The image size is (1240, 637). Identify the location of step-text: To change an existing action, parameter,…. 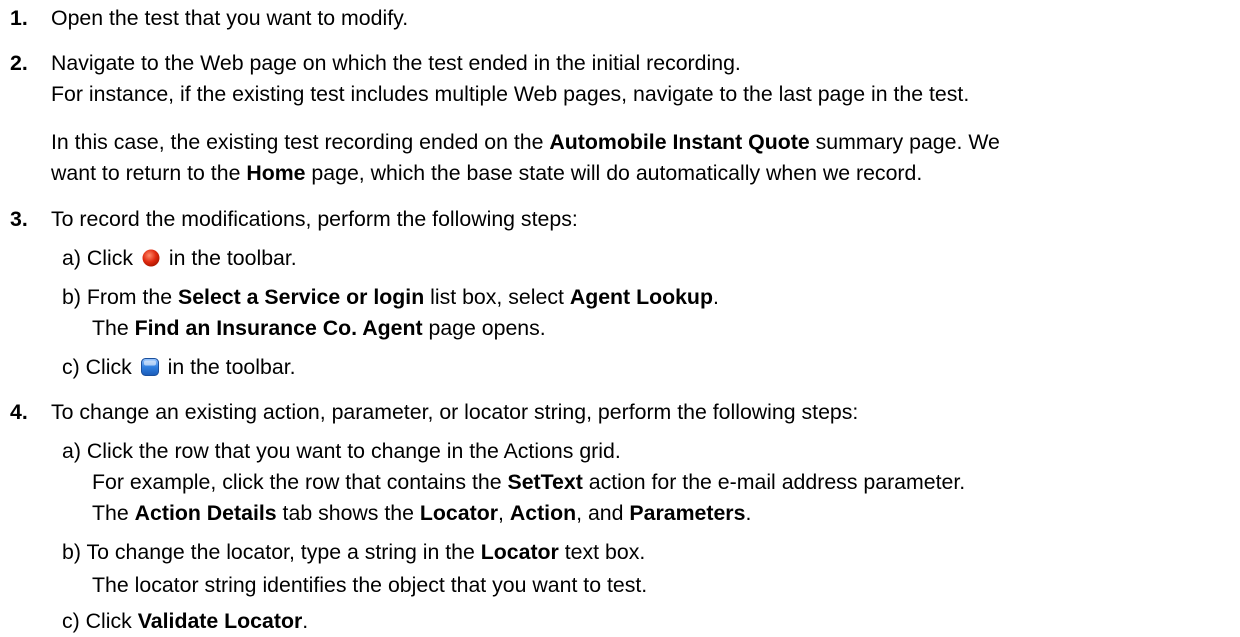
(455, 412).